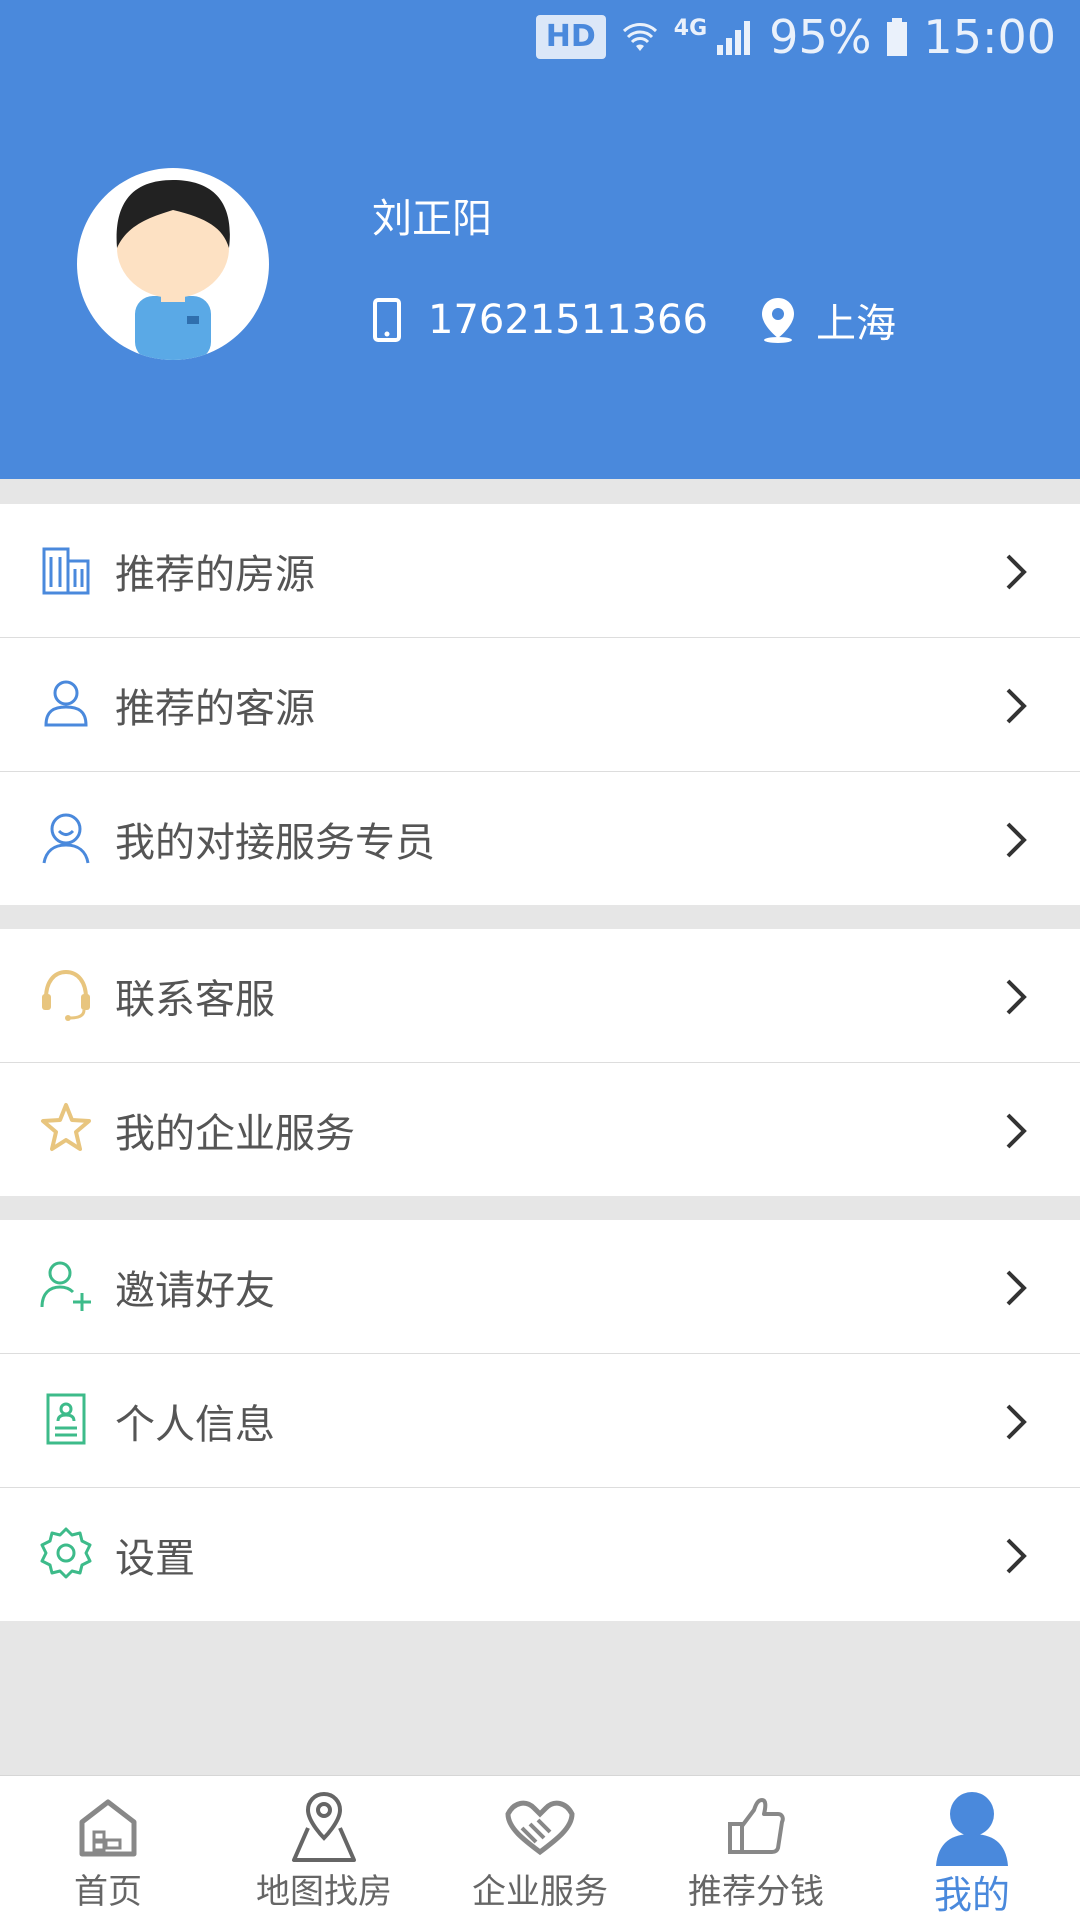 This screenshot has width=1080, height=1921. Describe the element at coordinates (971, 1895) in the screenshot. I see `tab-label: 我的` at that location.